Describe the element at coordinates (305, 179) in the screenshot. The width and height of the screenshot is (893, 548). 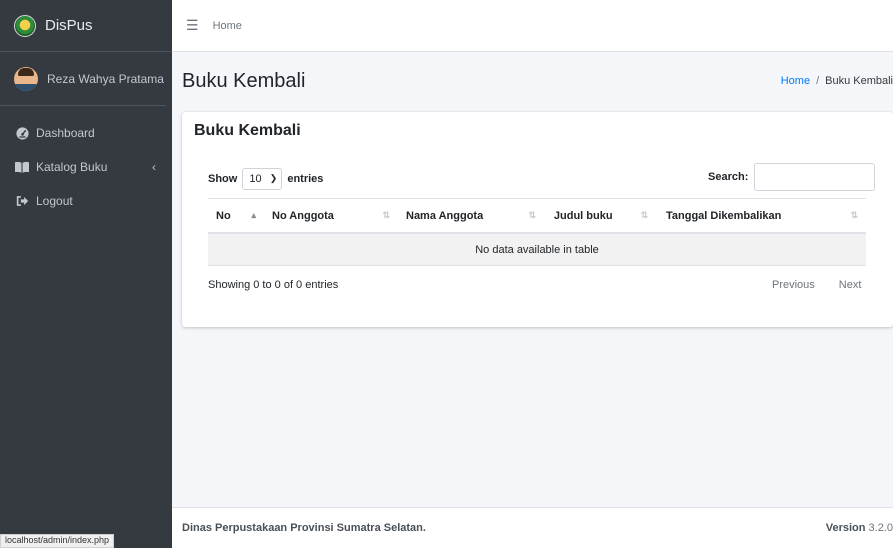
I see `entries-label: entries` at that location.